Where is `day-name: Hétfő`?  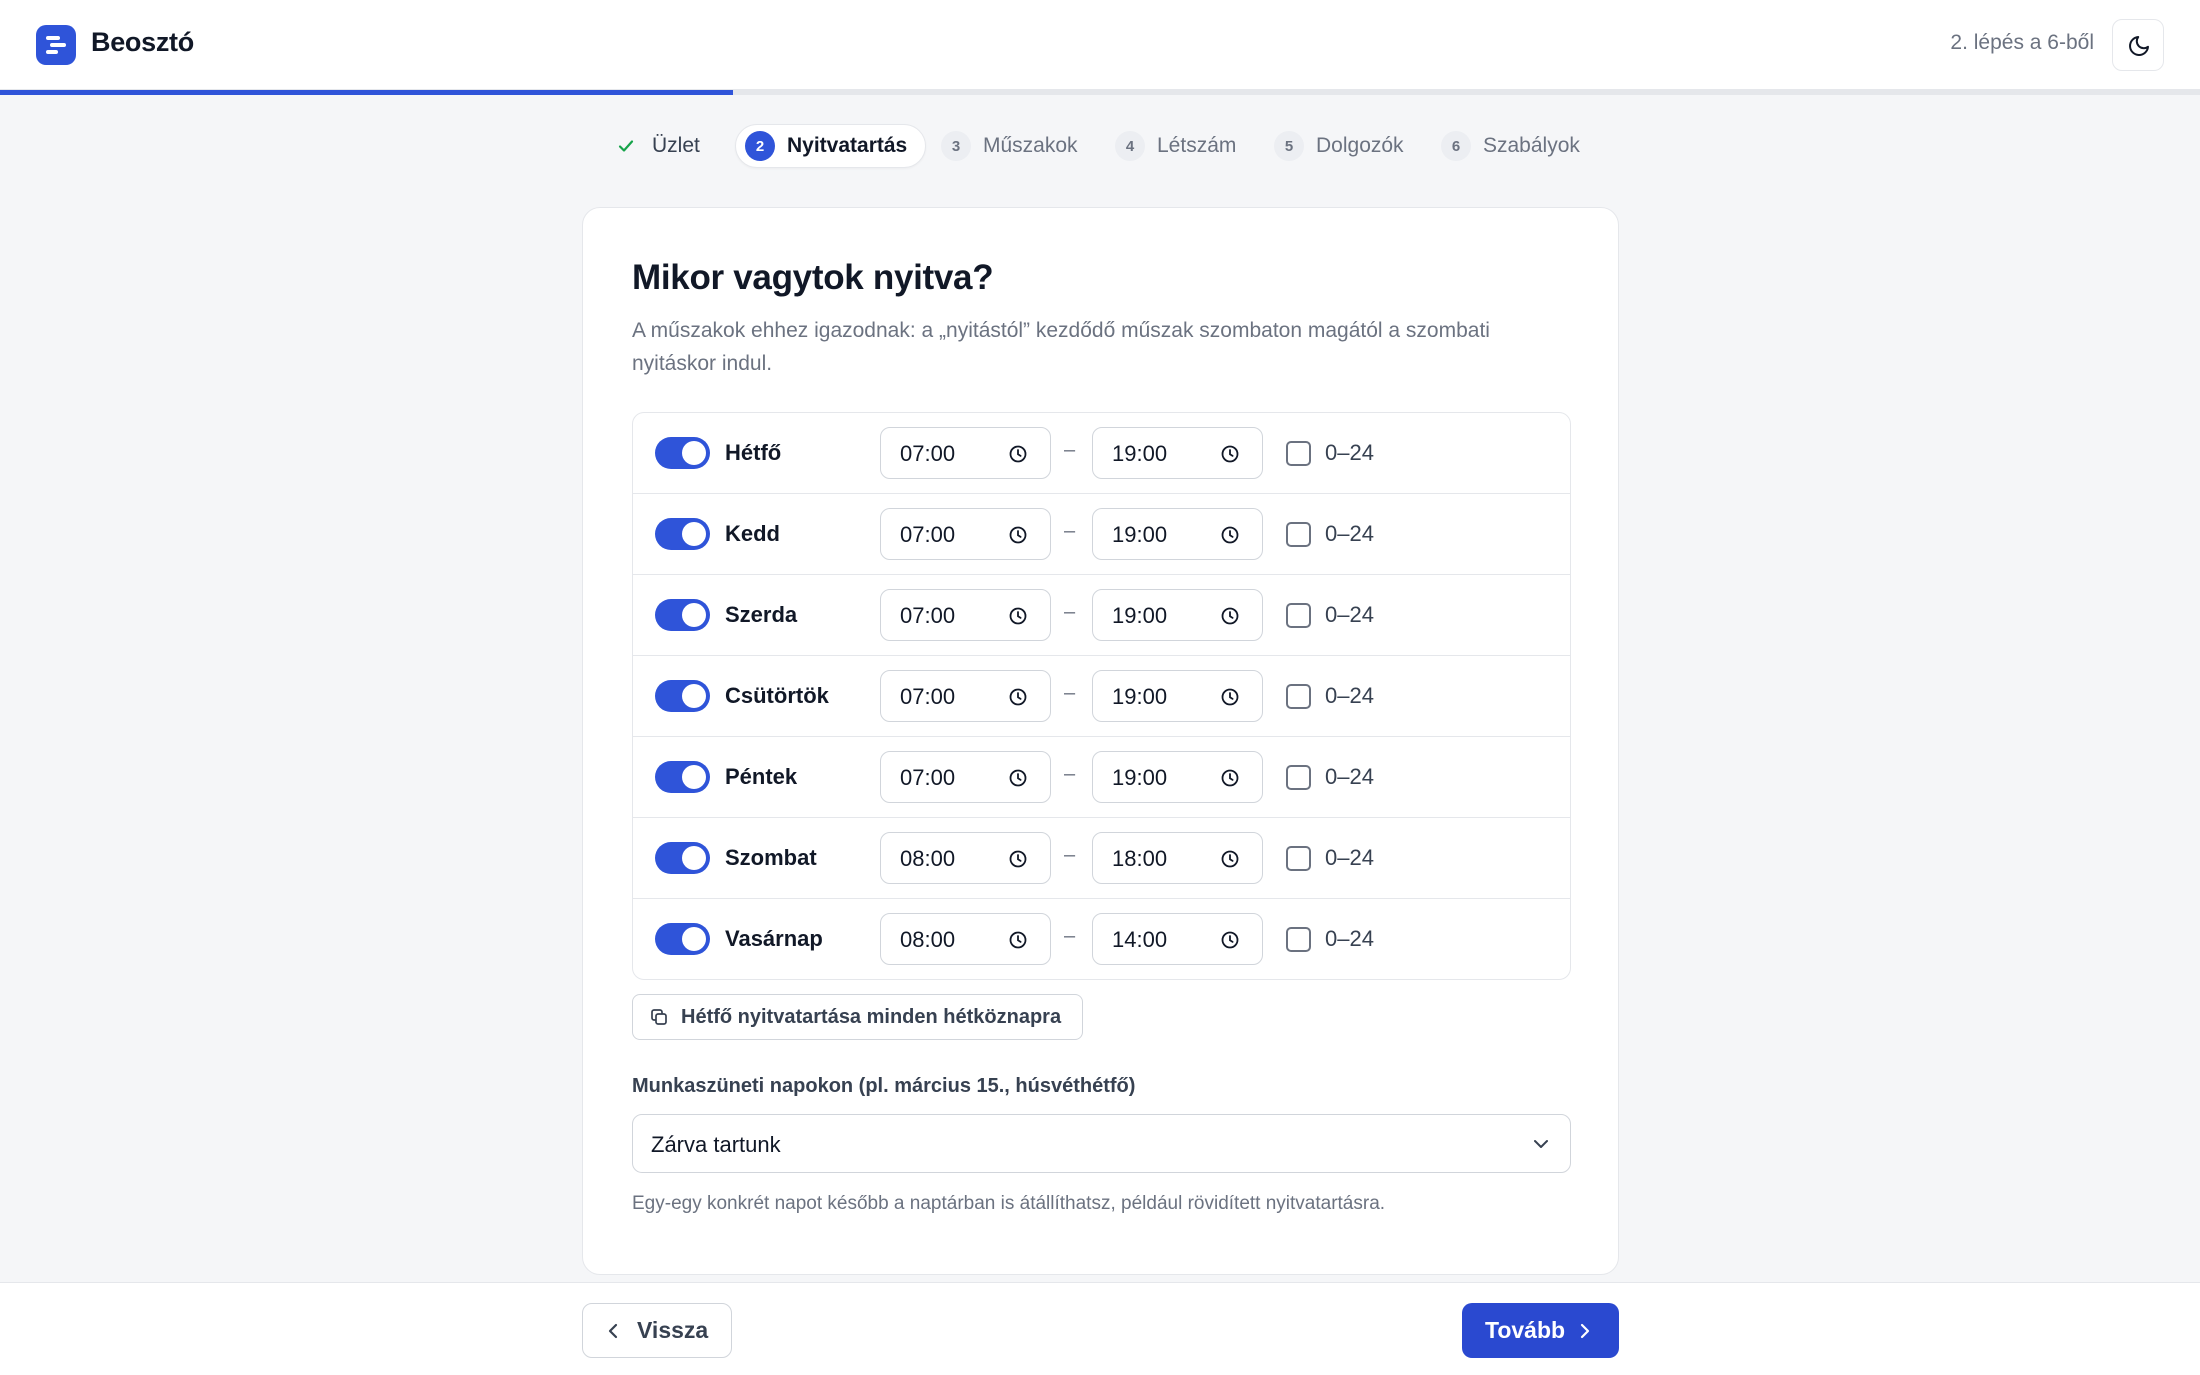 day-name: Hétfő is located at coordinates (753, 452).